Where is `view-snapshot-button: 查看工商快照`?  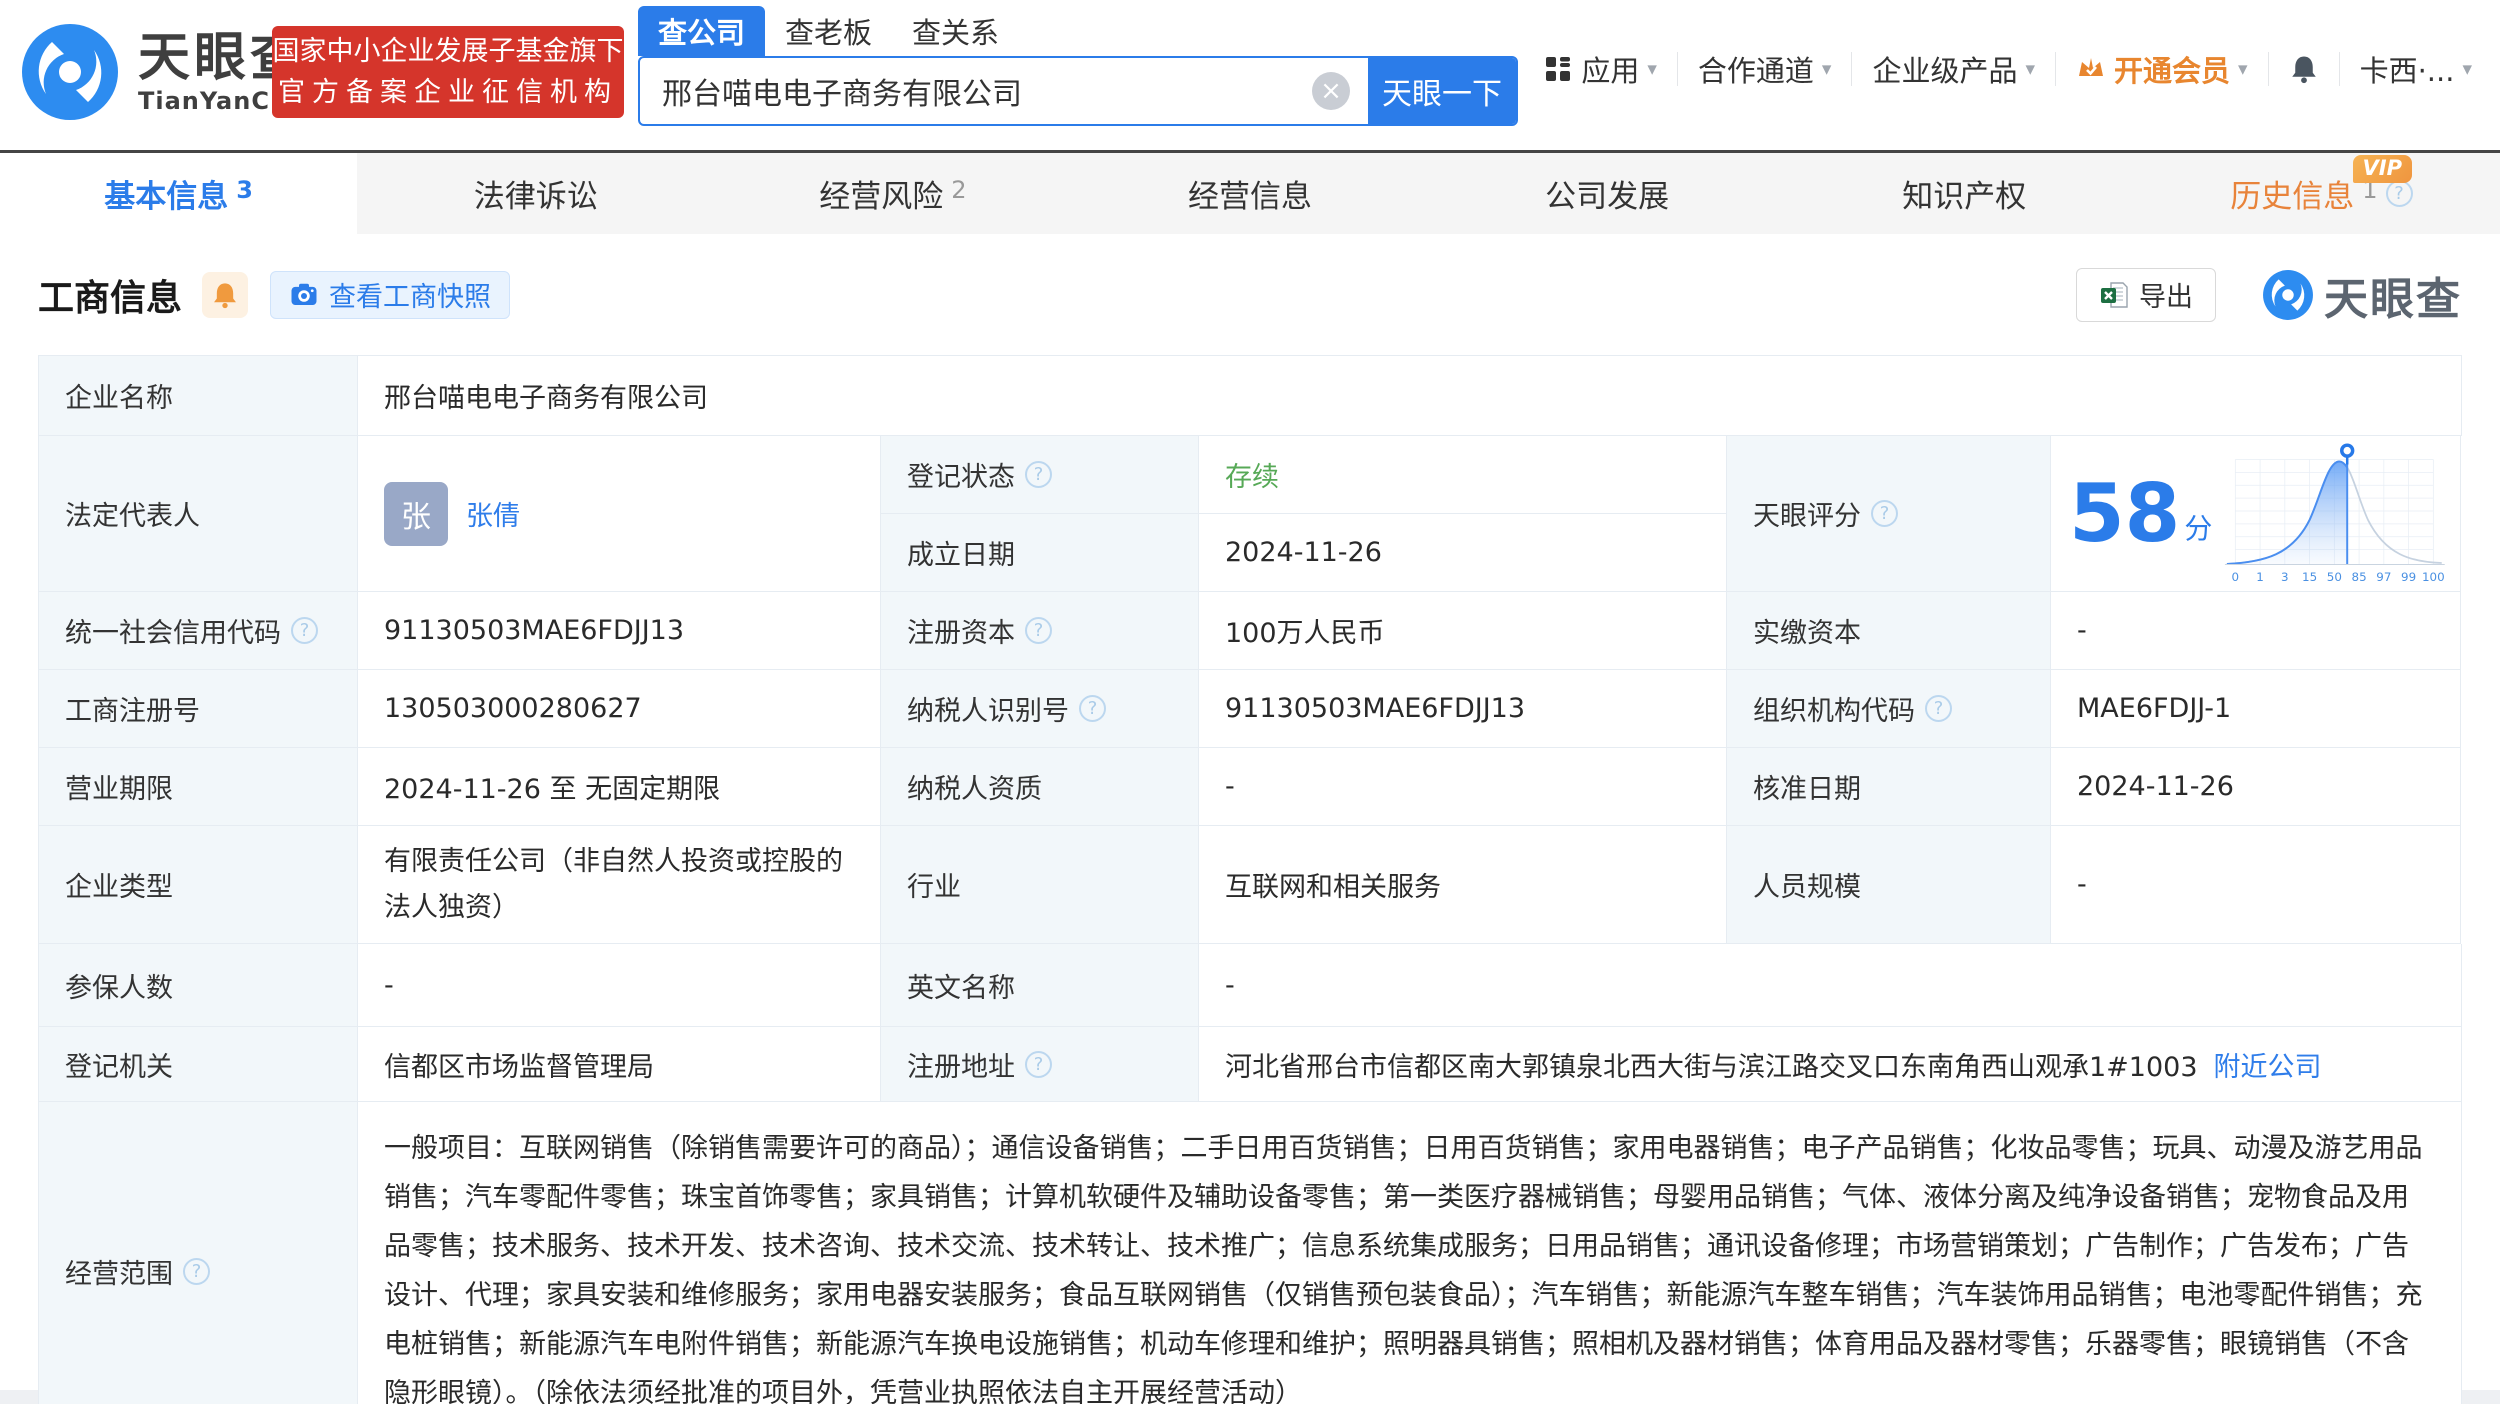 view-snapshot-button: 查看工商快照 is located at coordinates (390, 294).